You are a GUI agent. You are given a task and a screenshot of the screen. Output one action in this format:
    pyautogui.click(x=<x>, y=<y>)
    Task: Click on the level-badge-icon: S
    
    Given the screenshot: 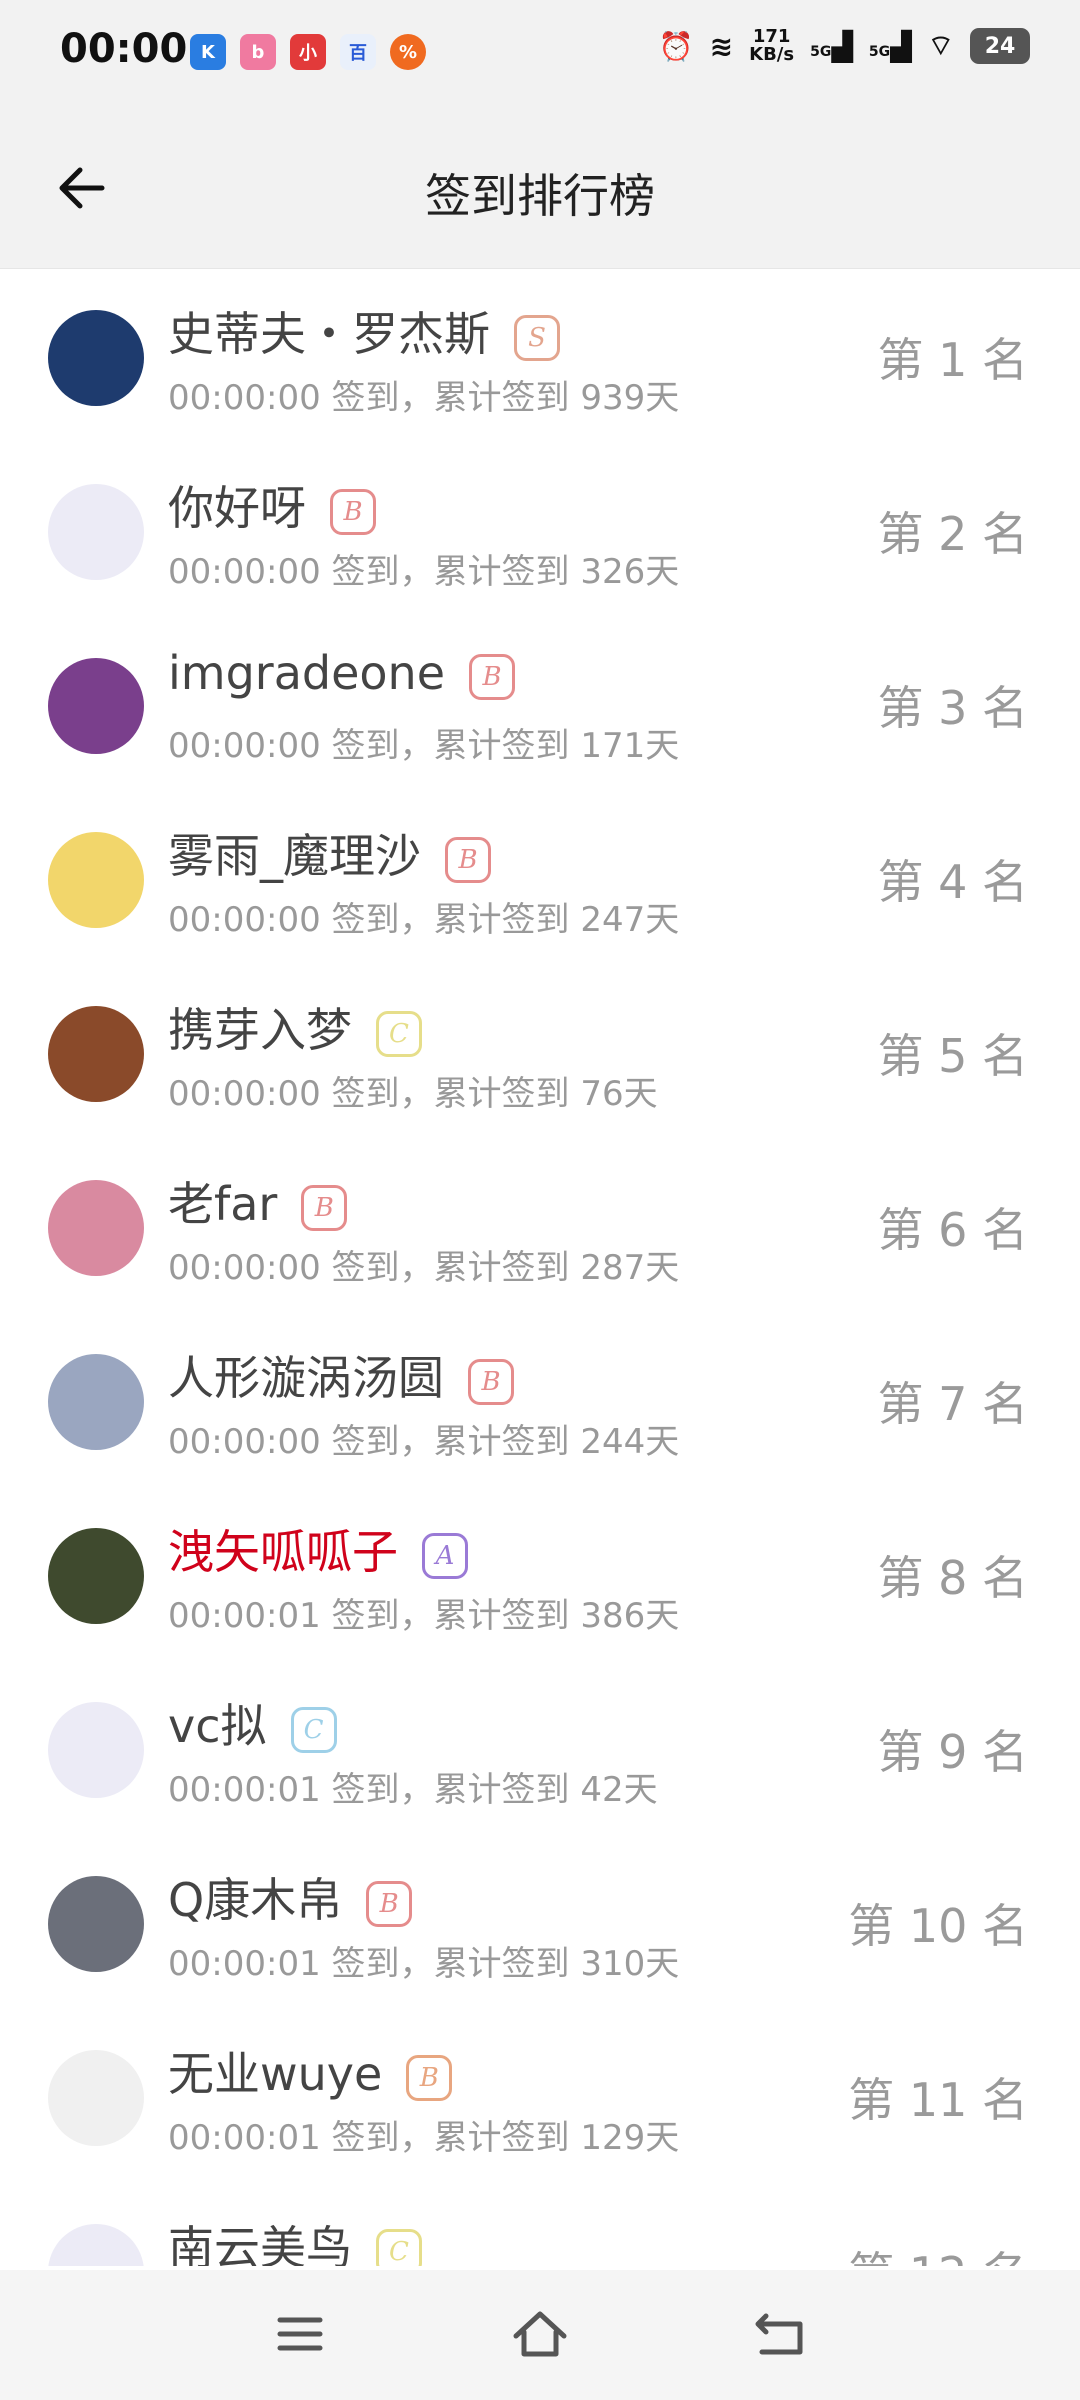 What is the action you would take?
    pyautogui.click(x=537, y=337)
    